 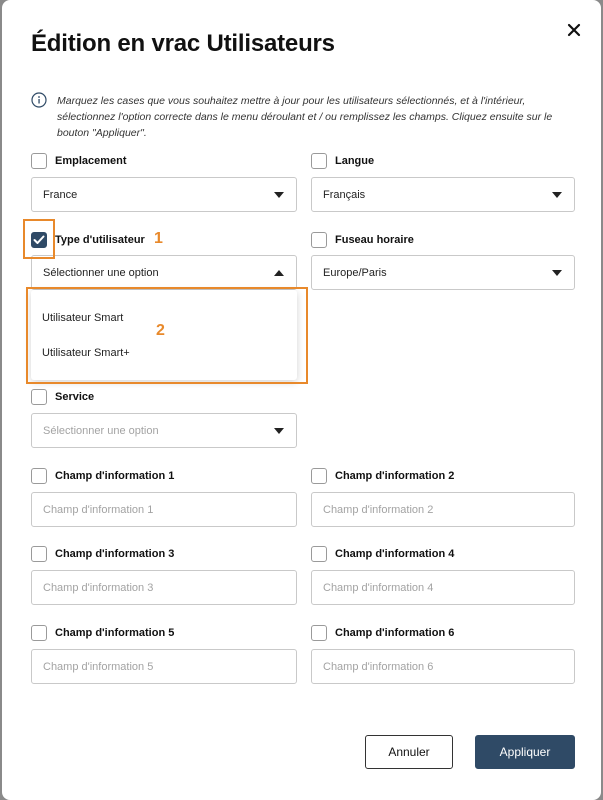 What do you see at coordinates (39, 397) in the screenshot?
I see `service-checkbox` at bounding box center [39, 397].